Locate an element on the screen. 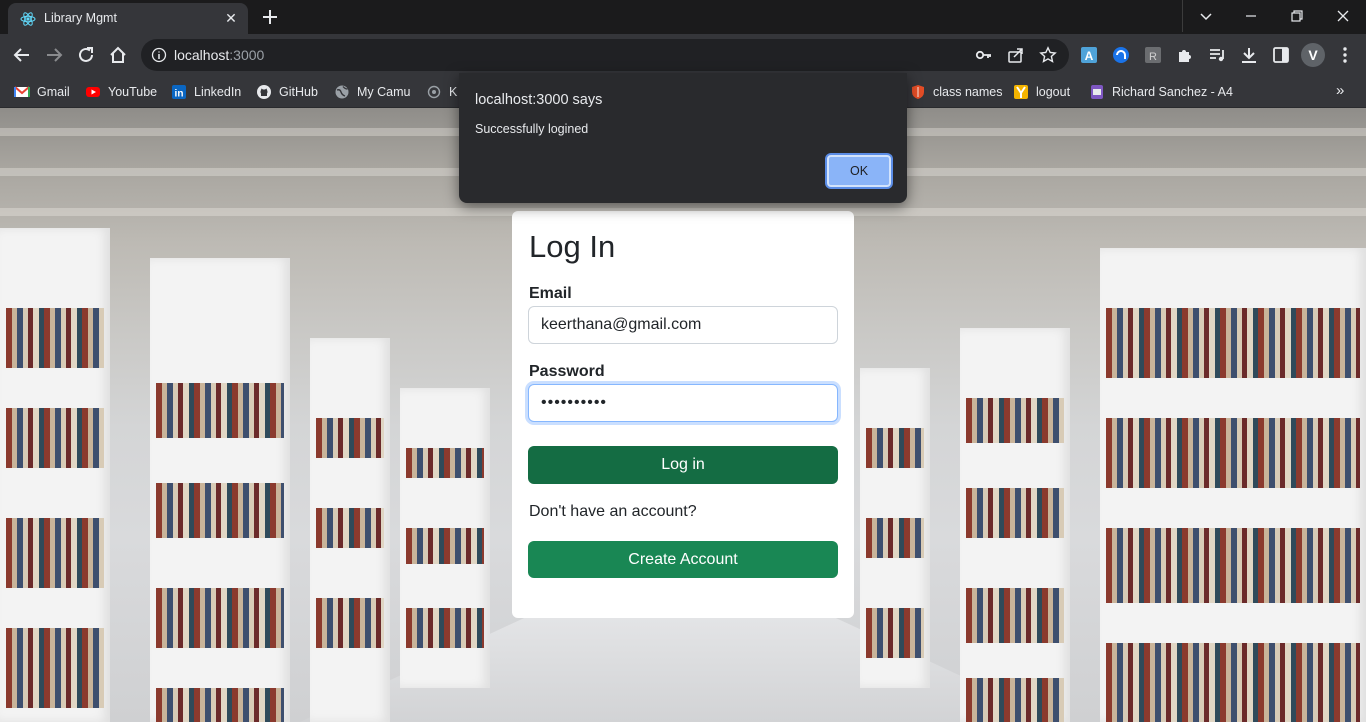 The height and width of the screenshot is (722, 1366). bookmark-class-names: class names is located at coordinates (956, 92).